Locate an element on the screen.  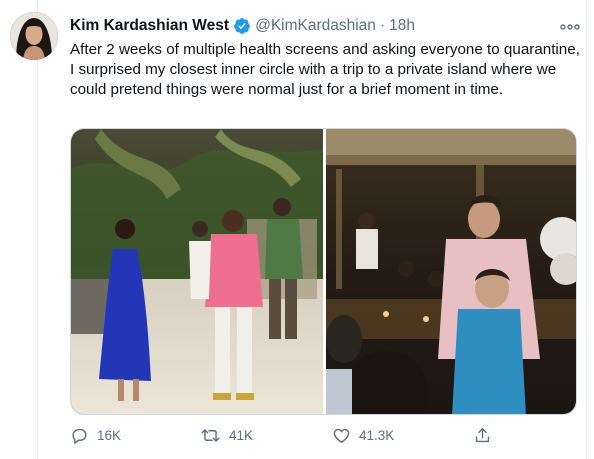
retweet-icon is located at coordinates (210, 435).